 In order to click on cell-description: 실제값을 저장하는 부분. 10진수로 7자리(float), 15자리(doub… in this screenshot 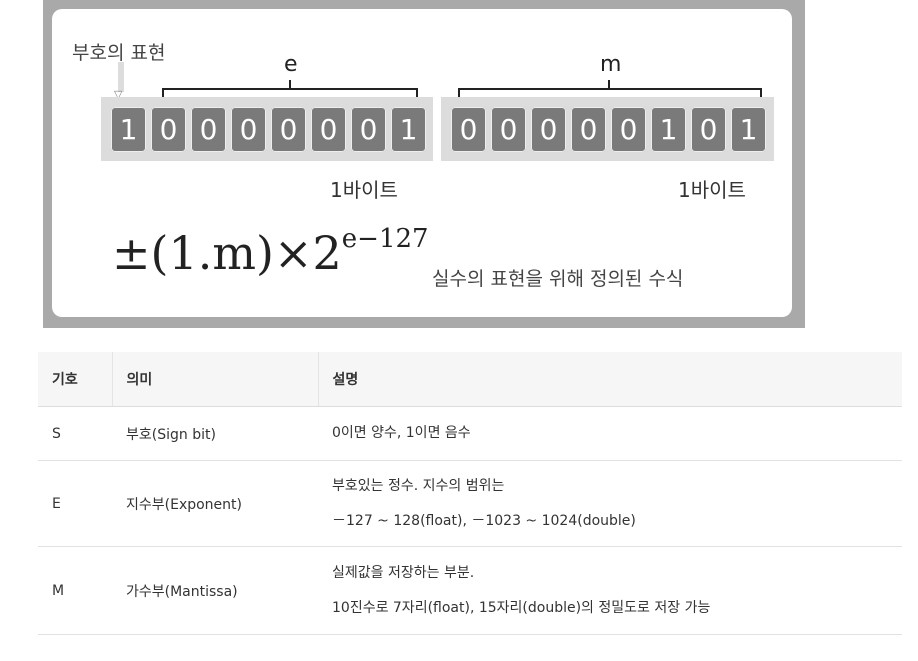, I will do `click(610, 590)`.